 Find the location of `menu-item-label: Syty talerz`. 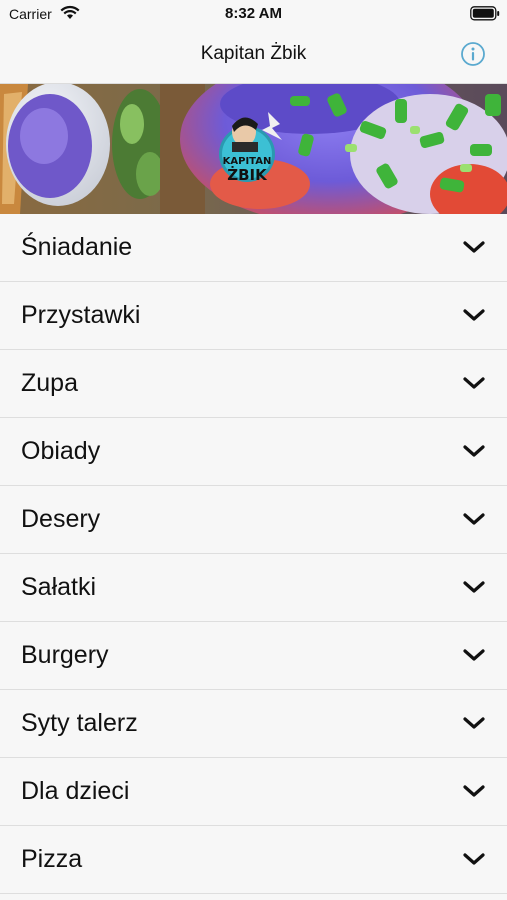

menu-item-label: Syty talerz is located at coordinates (79, 723).